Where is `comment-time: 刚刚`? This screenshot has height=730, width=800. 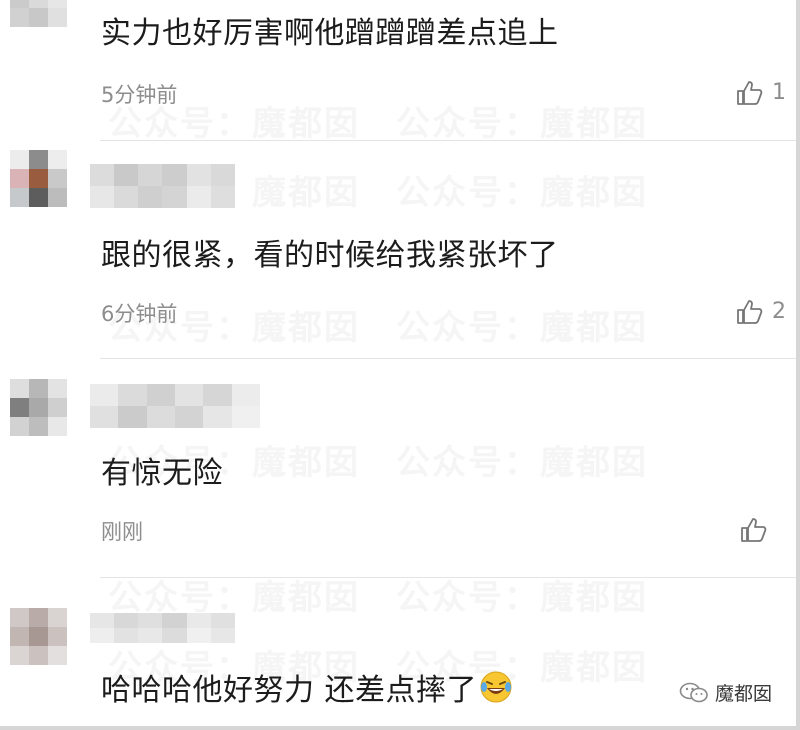 comment-time: 刚刚 is located at coordinates (122, 532).